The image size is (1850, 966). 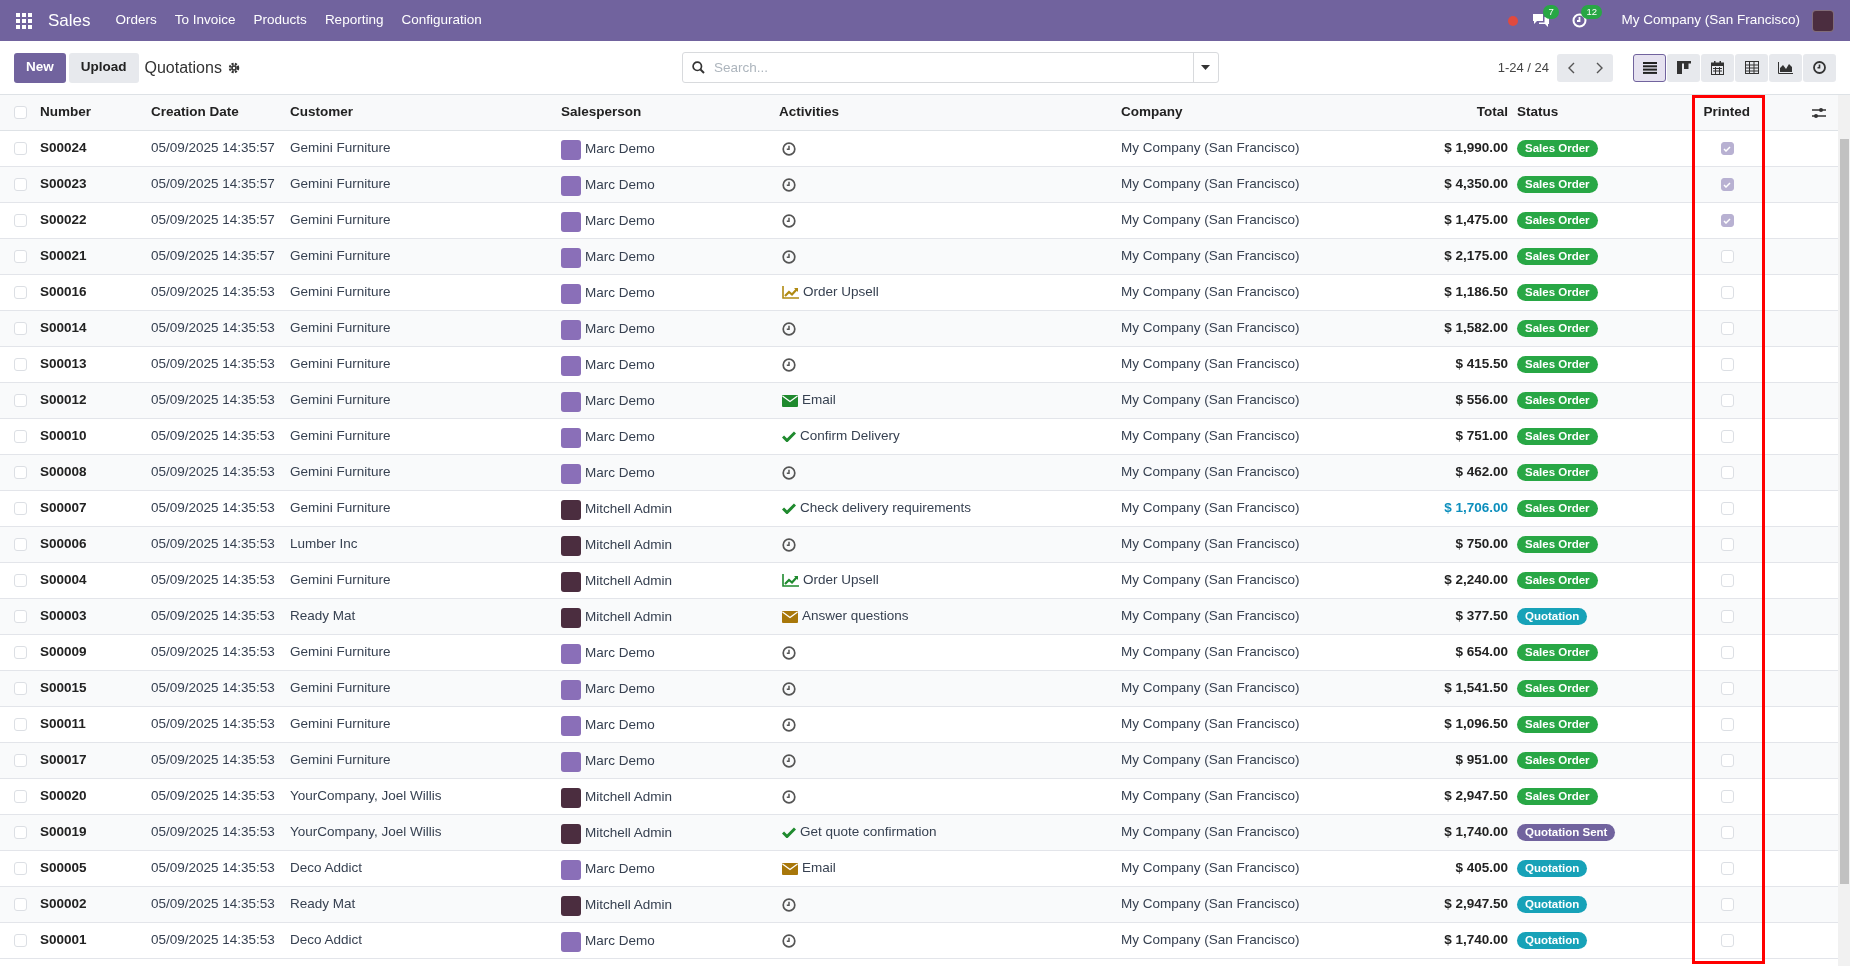 I want to click on column-header: Salesperson, so click(x=601, y=112).